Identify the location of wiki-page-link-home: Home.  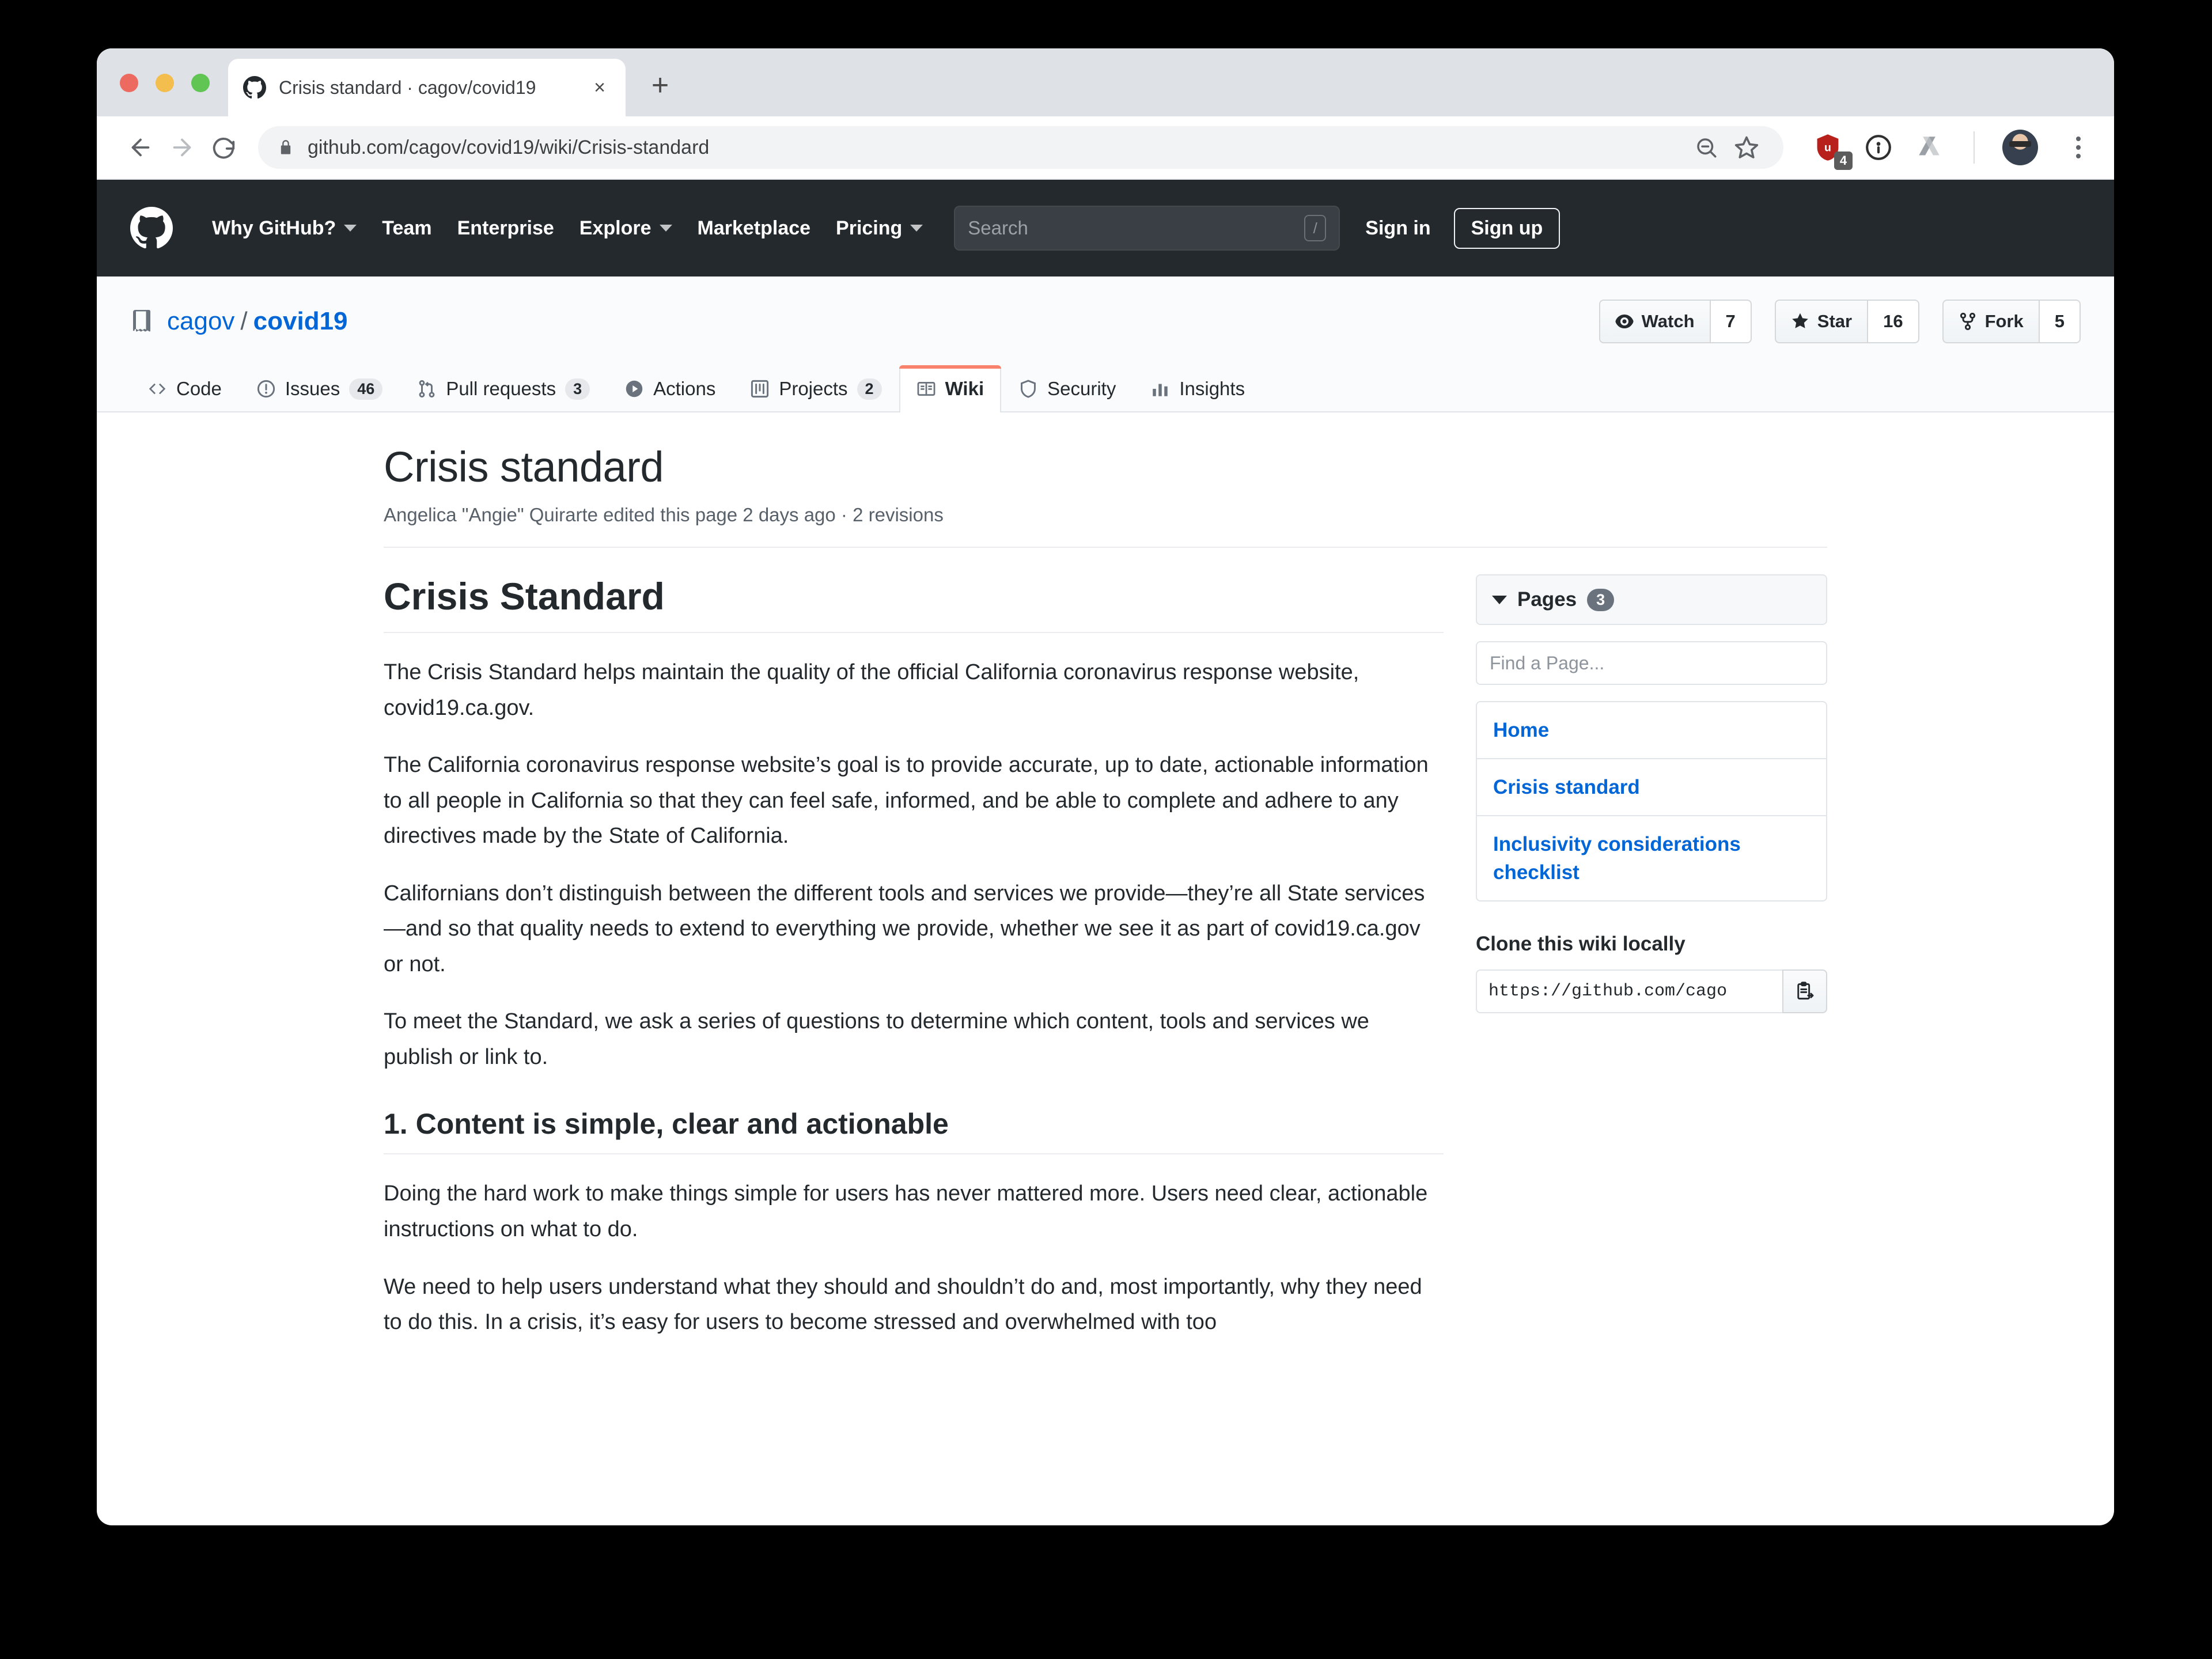
(1651, 730).